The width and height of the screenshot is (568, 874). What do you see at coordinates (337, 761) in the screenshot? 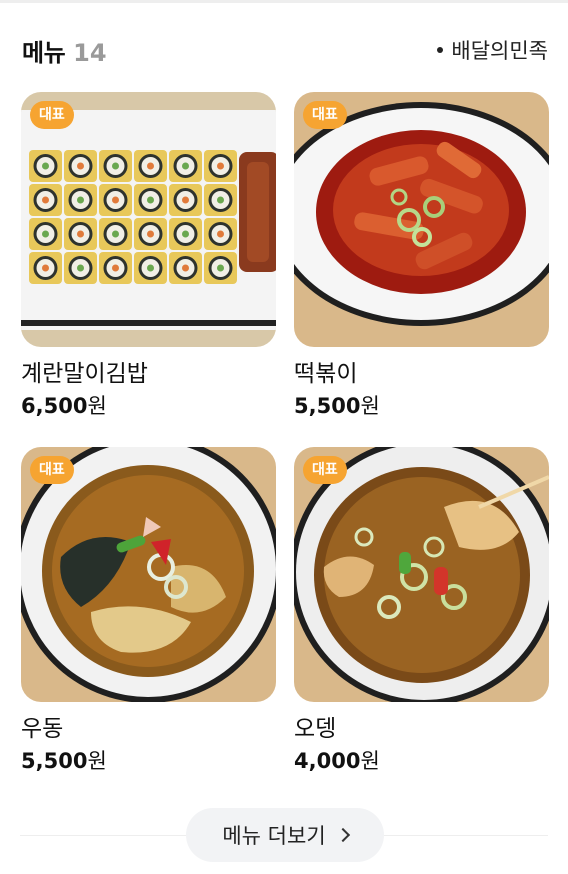
I see `menu-price: 4,000원` at bounding box center [337, 761].